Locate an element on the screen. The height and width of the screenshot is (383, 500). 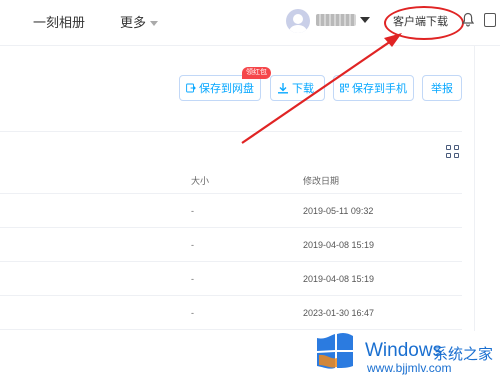
file-date: 2023-01-30 16:47 is located at coordinates (339, 313).